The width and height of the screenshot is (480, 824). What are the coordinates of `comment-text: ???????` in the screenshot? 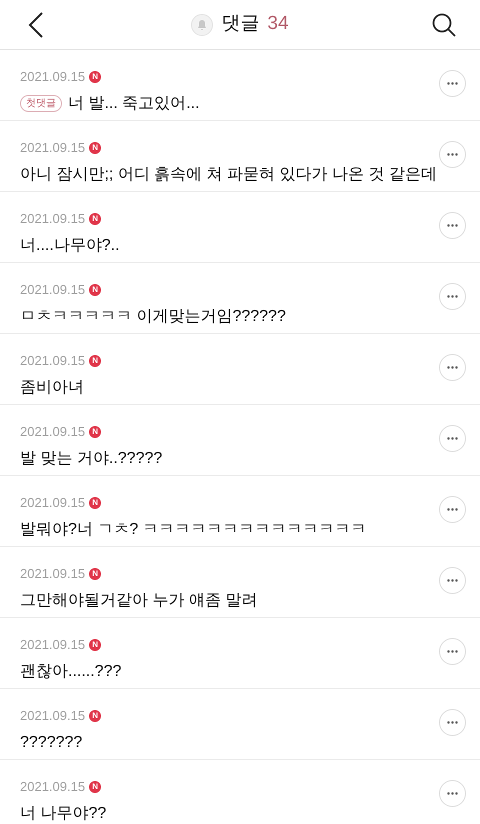 It's located at (51, 742).